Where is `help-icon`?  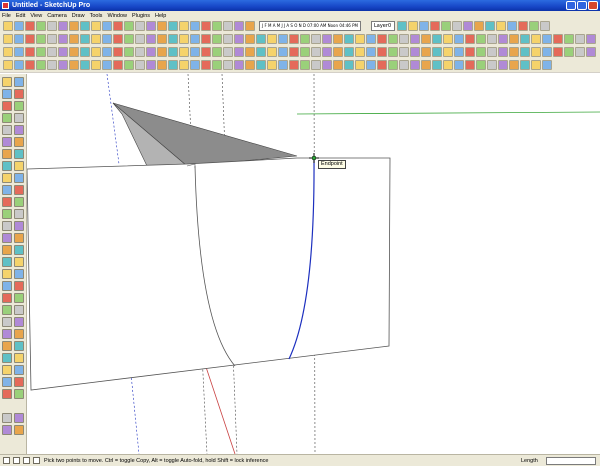 help-icon is located at coordinates (36, 460).